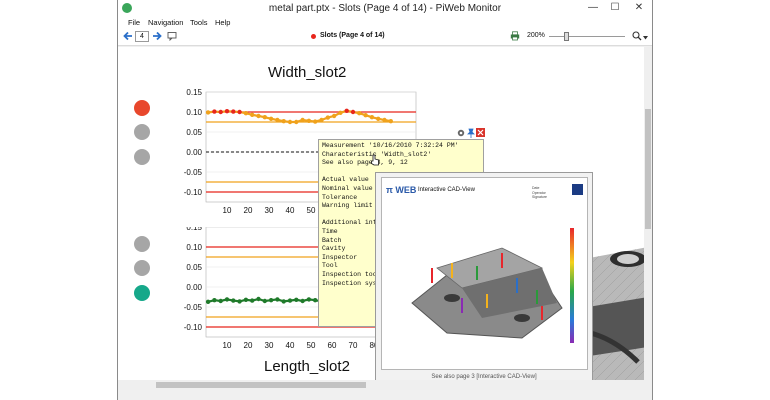  What do you see at coordinates (461, 133) in the screenshot?
I see `gear-icon` at bounding box center [461, 133].